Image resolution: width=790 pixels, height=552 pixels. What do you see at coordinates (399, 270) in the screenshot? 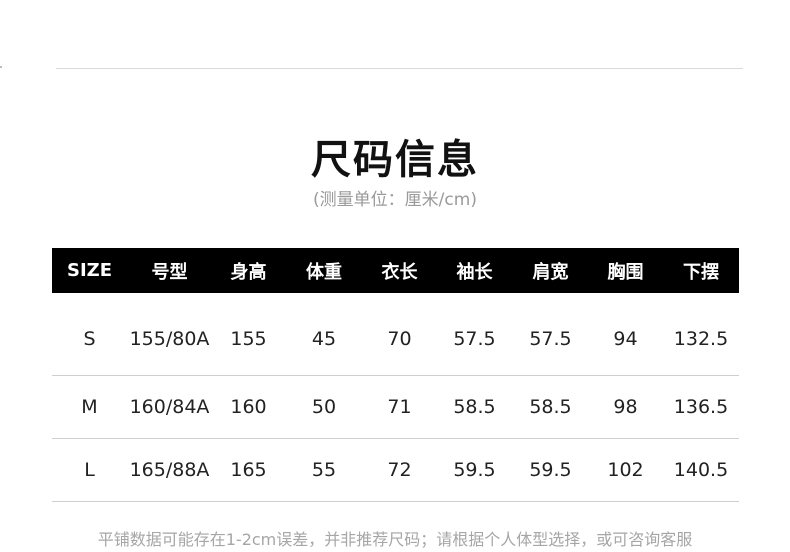
I see `header-length: 衣长` at bounding box center [399, 270].